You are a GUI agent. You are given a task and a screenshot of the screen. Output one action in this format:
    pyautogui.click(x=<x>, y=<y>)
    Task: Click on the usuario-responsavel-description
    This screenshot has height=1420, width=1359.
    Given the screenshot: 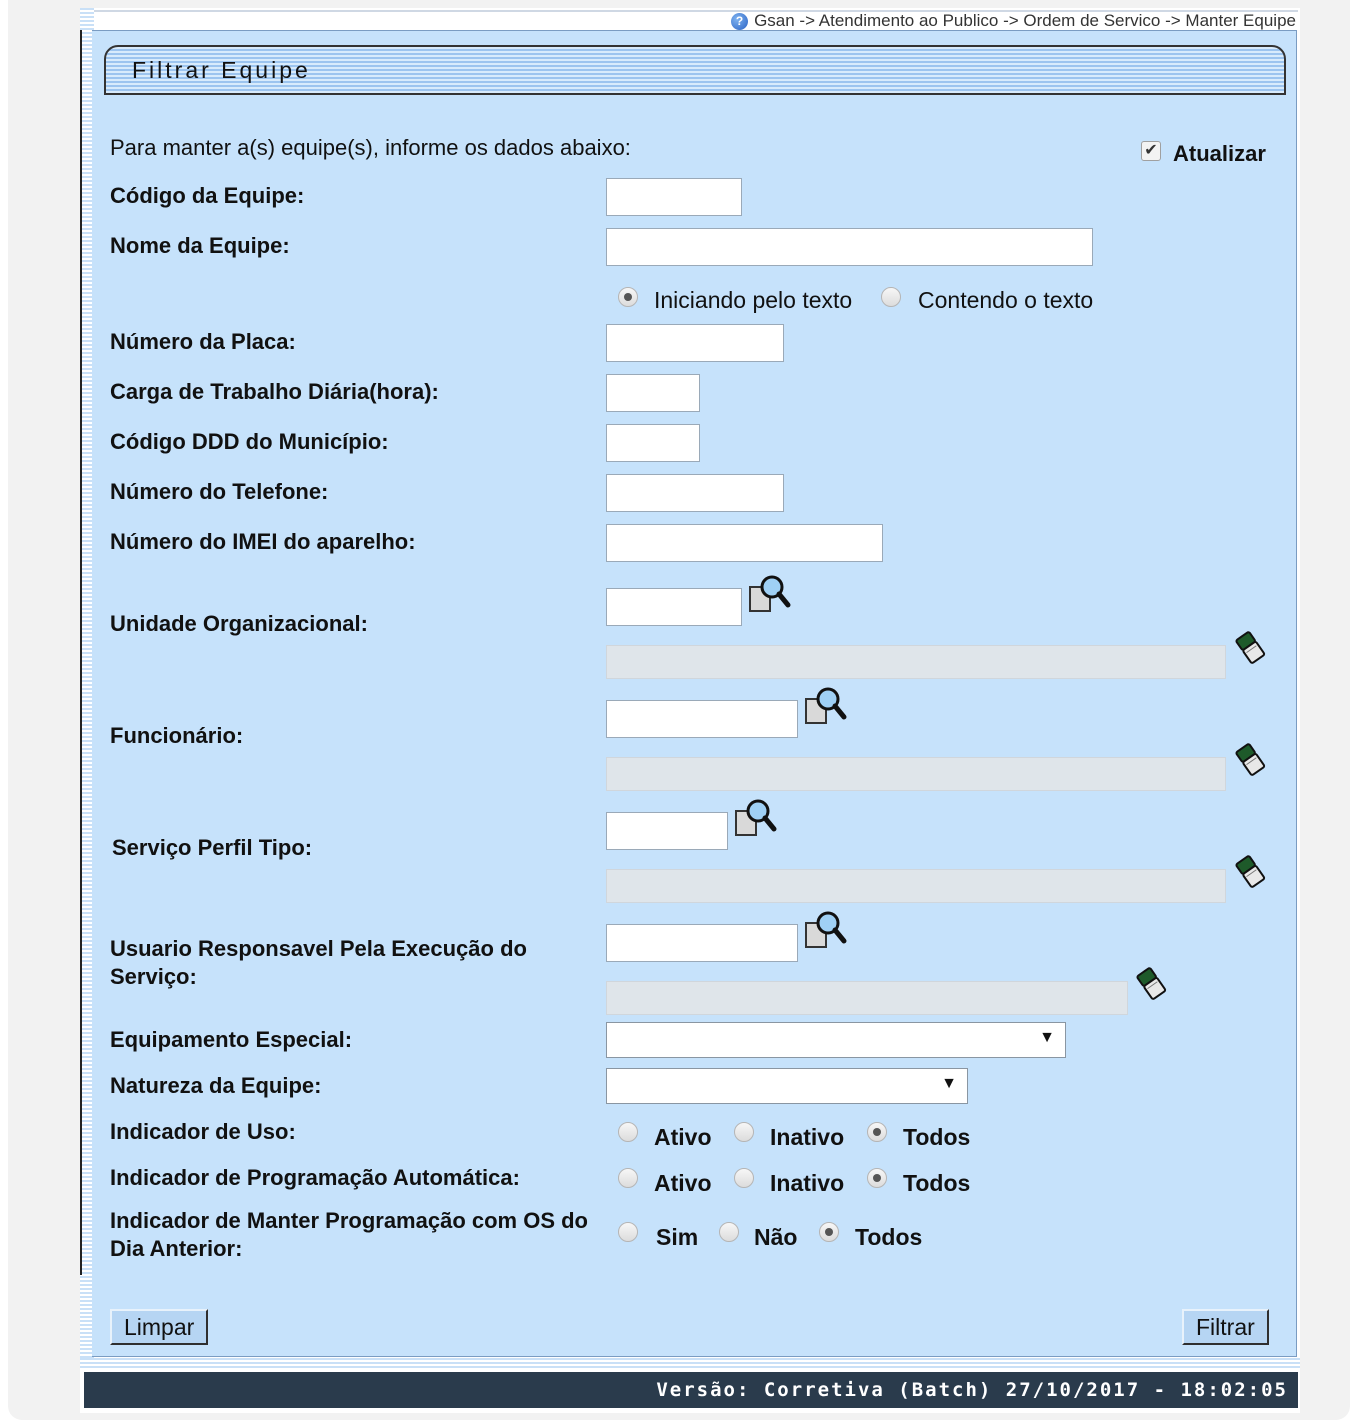 What is the action you would take?
    pyautogui.click(x=867, y=998)
    